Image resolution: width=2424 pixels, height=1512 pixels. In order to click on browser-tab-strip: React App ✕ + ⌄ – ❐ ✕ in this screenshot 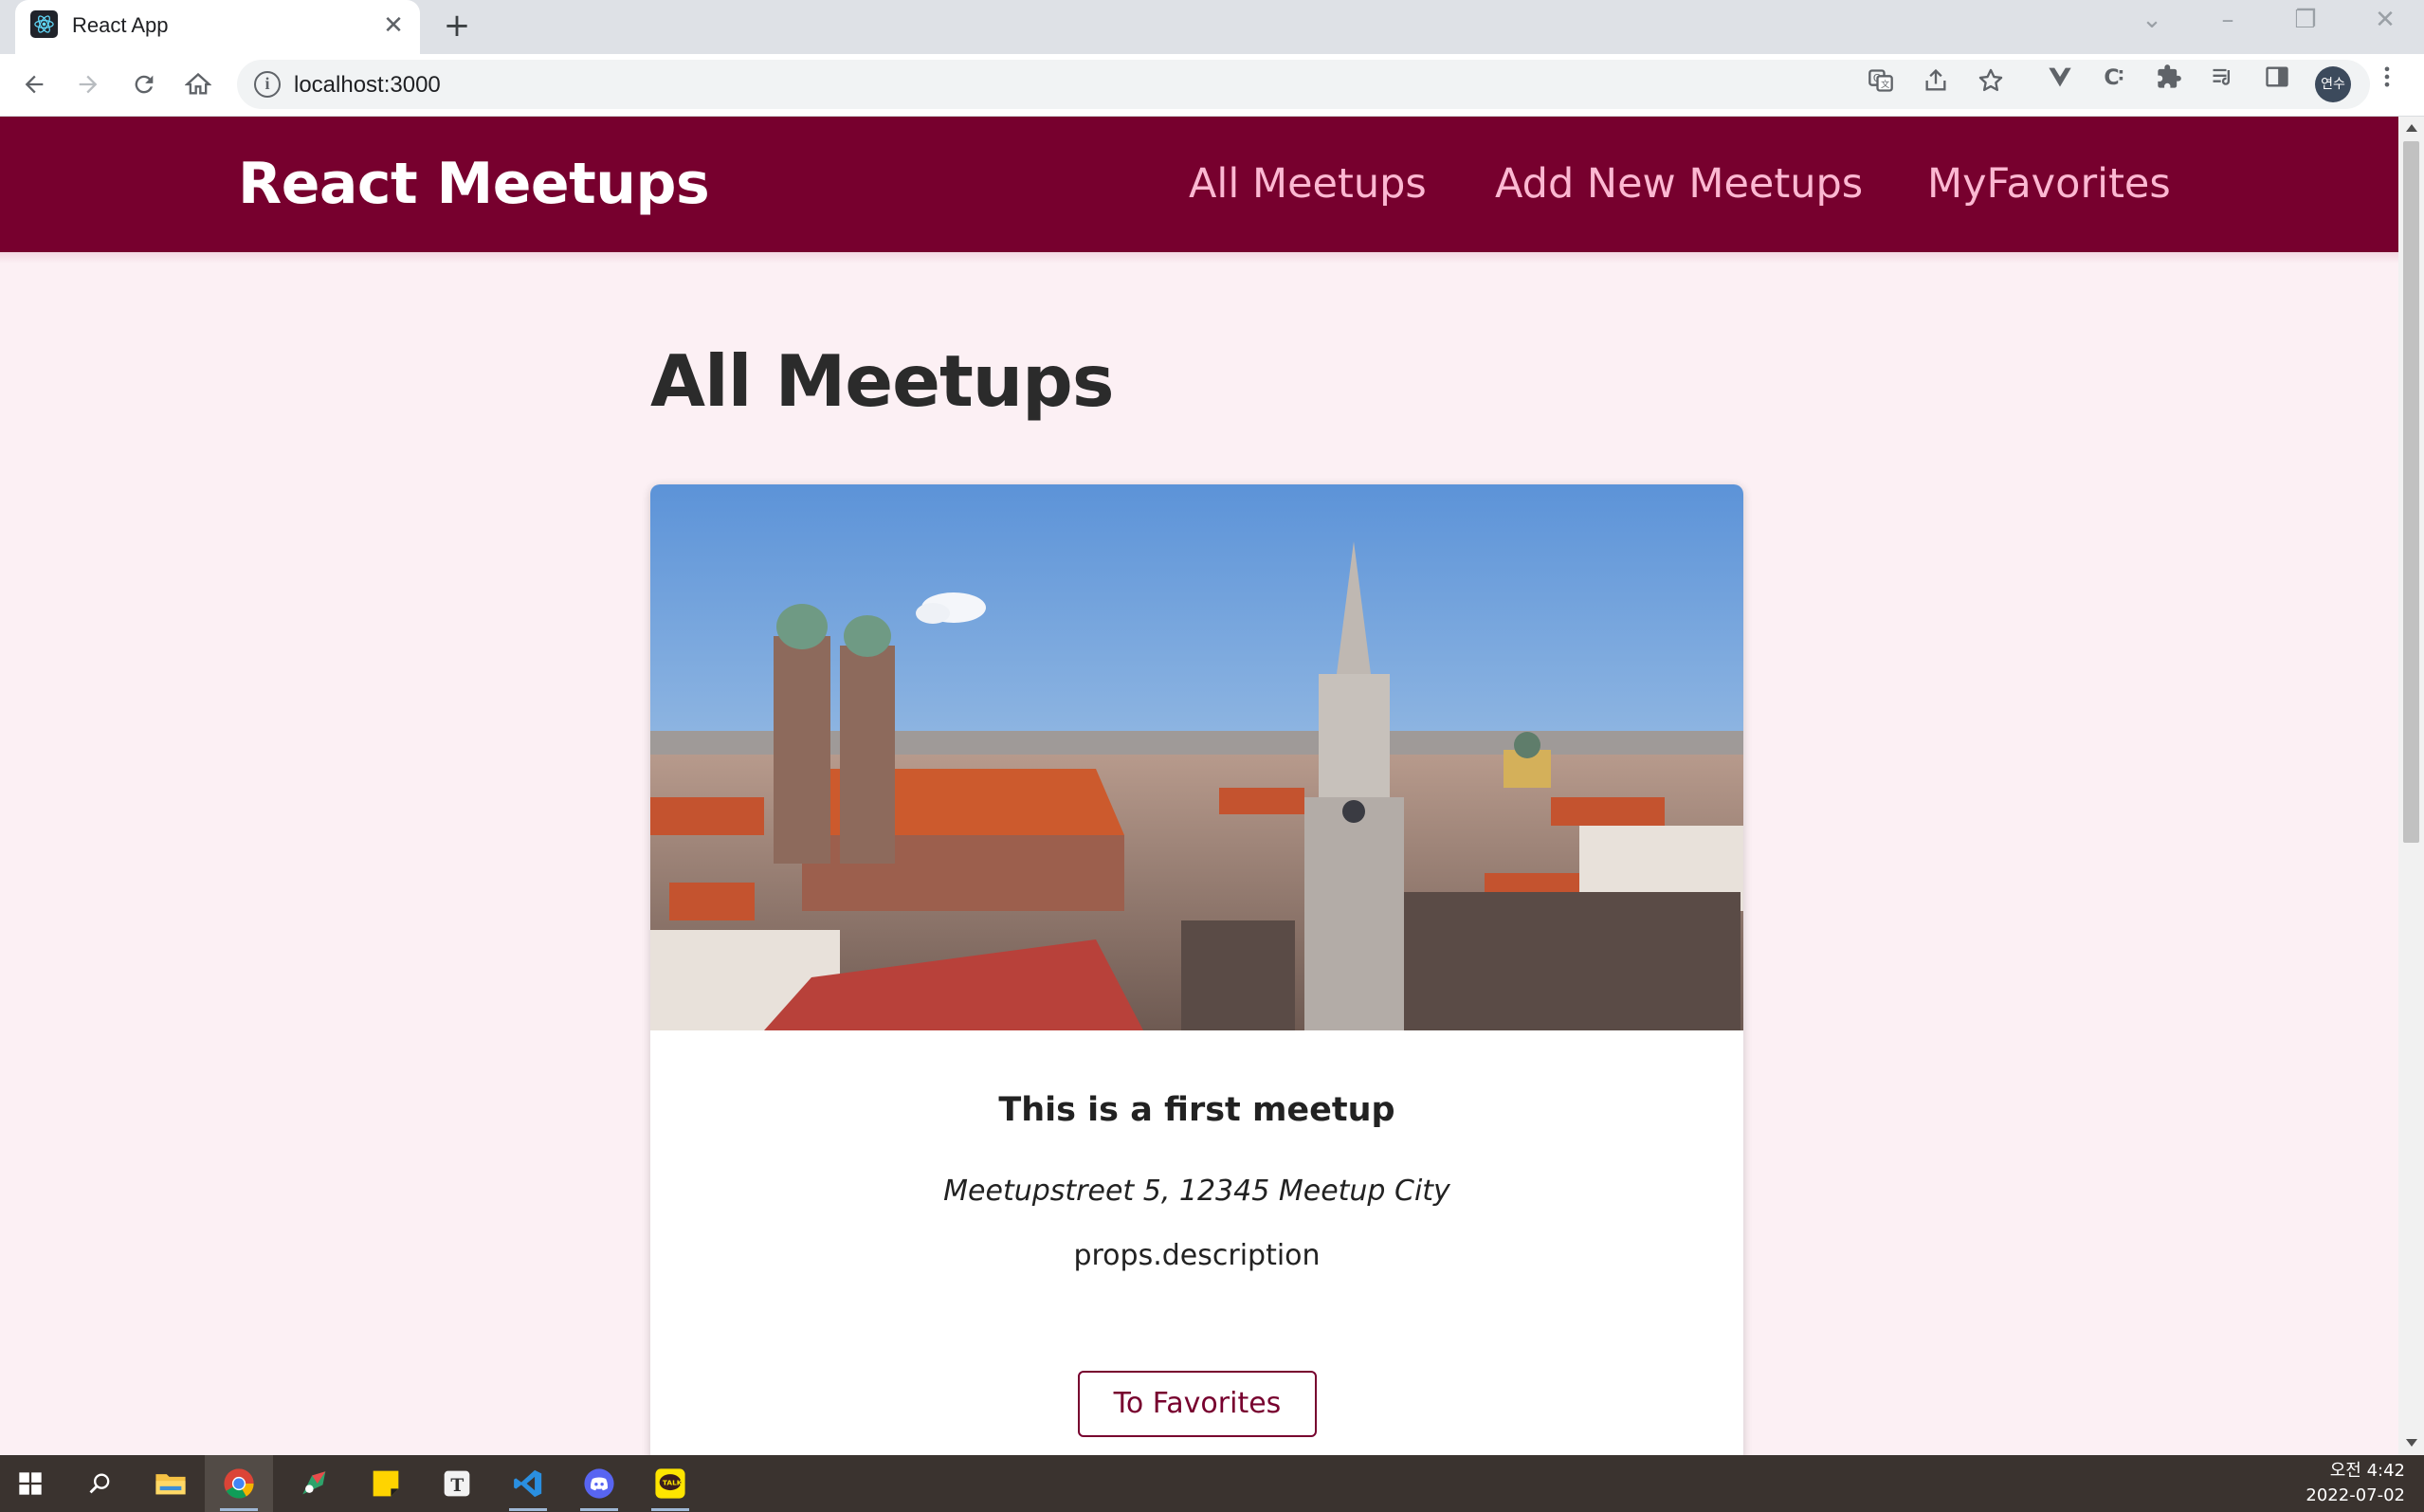, I will do `click(1212, 27)`.